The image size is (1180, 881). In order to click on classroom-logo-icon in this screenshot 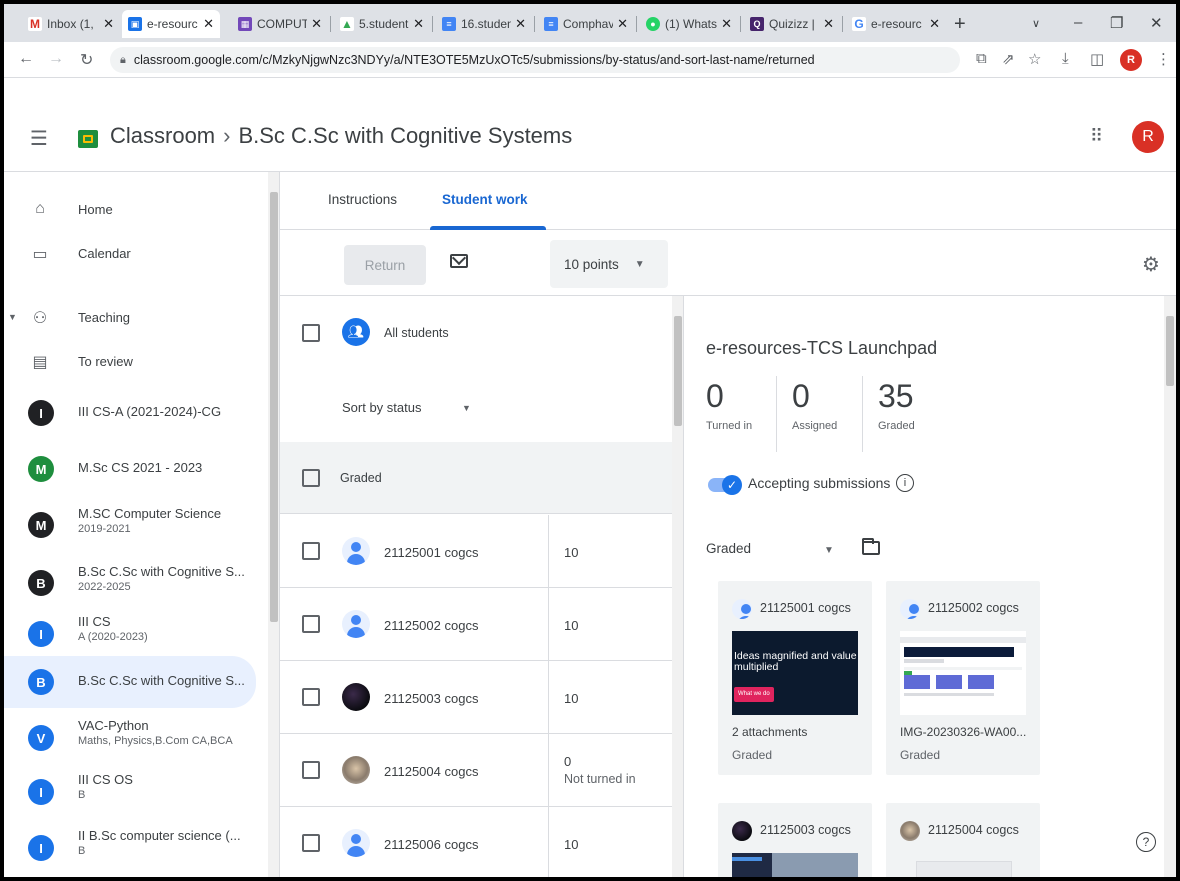, I will do `click(88, 139)`.